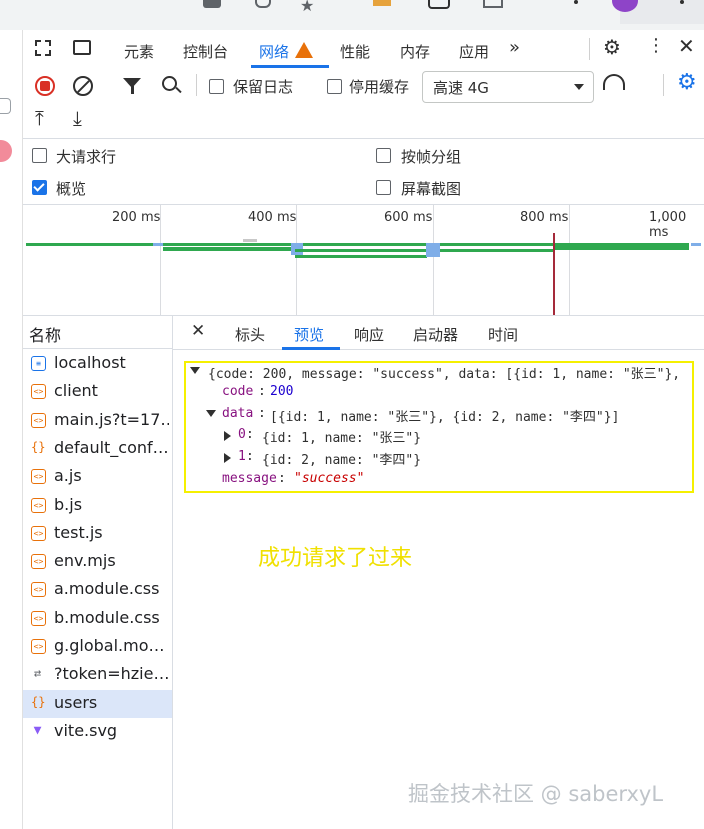  Describe the element at coordinates (71, 189) in the screenshot. I see `overview-label: 概览` at that location.